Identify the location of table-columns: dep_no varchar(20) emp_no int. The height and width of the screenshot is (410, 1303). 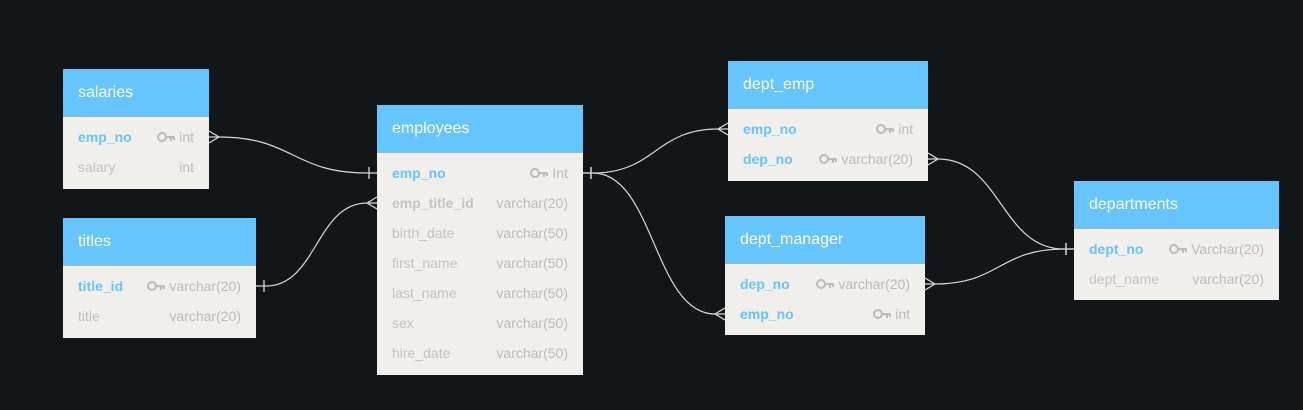
(825, 299).